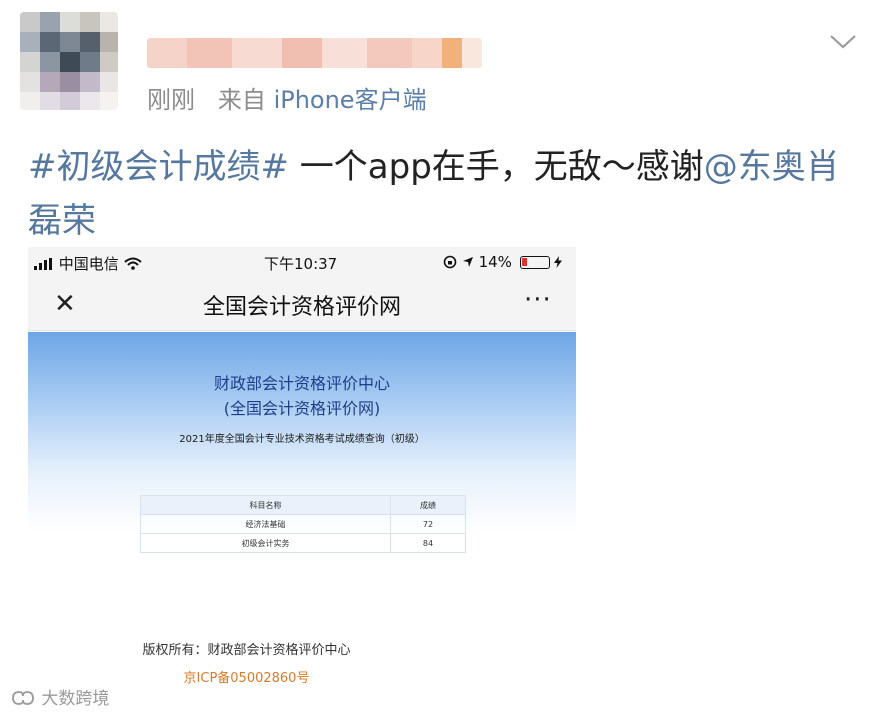  I want to click on wifi-icon, so click(132, 264).